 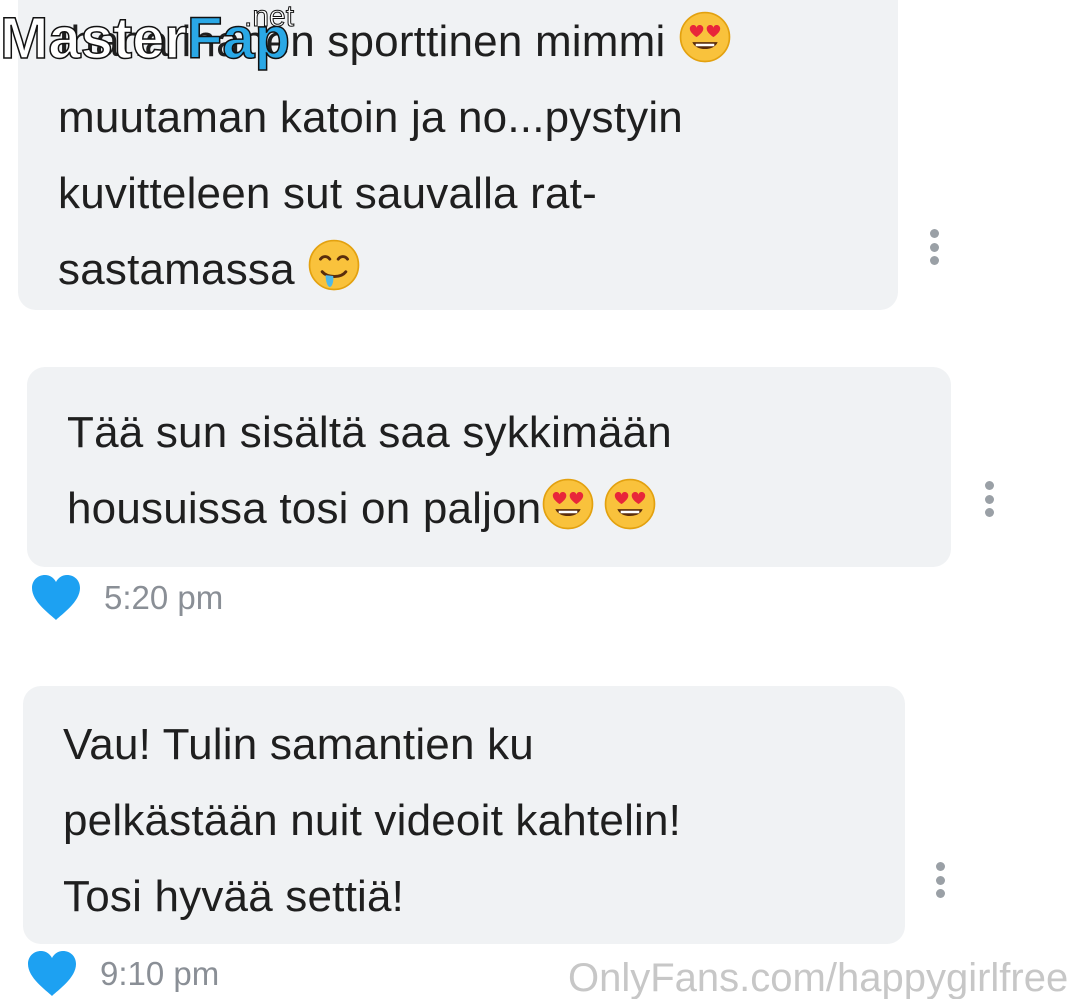 What do you see at coordinates (269, 17) in the screenshot?
I see `watermark-suffix: .net` at bounding box center [269, 17].